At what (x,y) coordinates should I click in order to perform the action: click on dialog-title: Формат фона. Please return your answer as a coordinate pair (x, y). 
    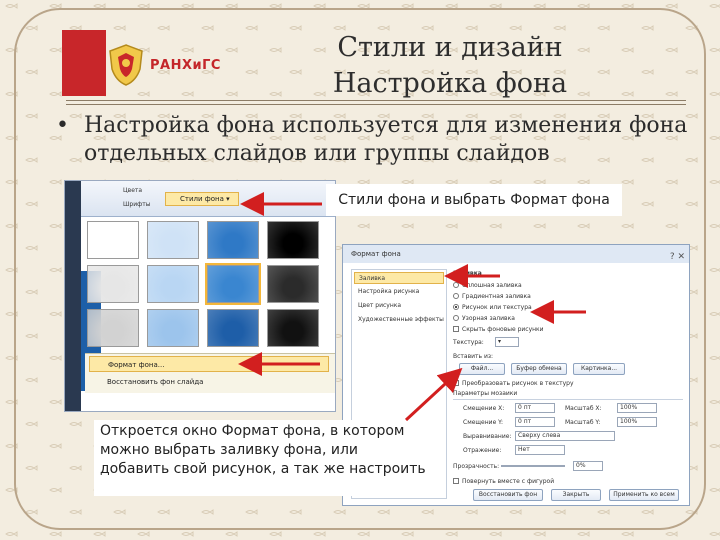
    Looking at the image, I should click on (376, 254).